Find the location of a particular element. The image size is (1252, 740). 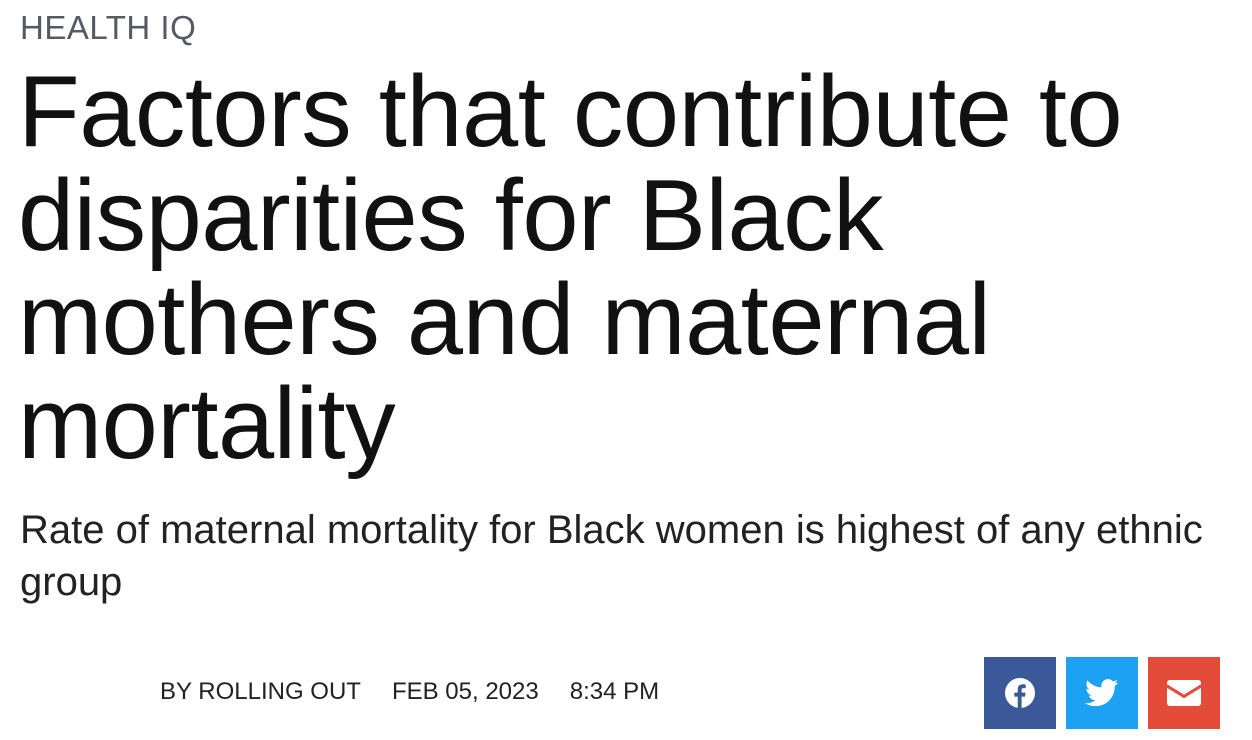

byline: BY ROLLING OUT is located at coordinates (260, 692).